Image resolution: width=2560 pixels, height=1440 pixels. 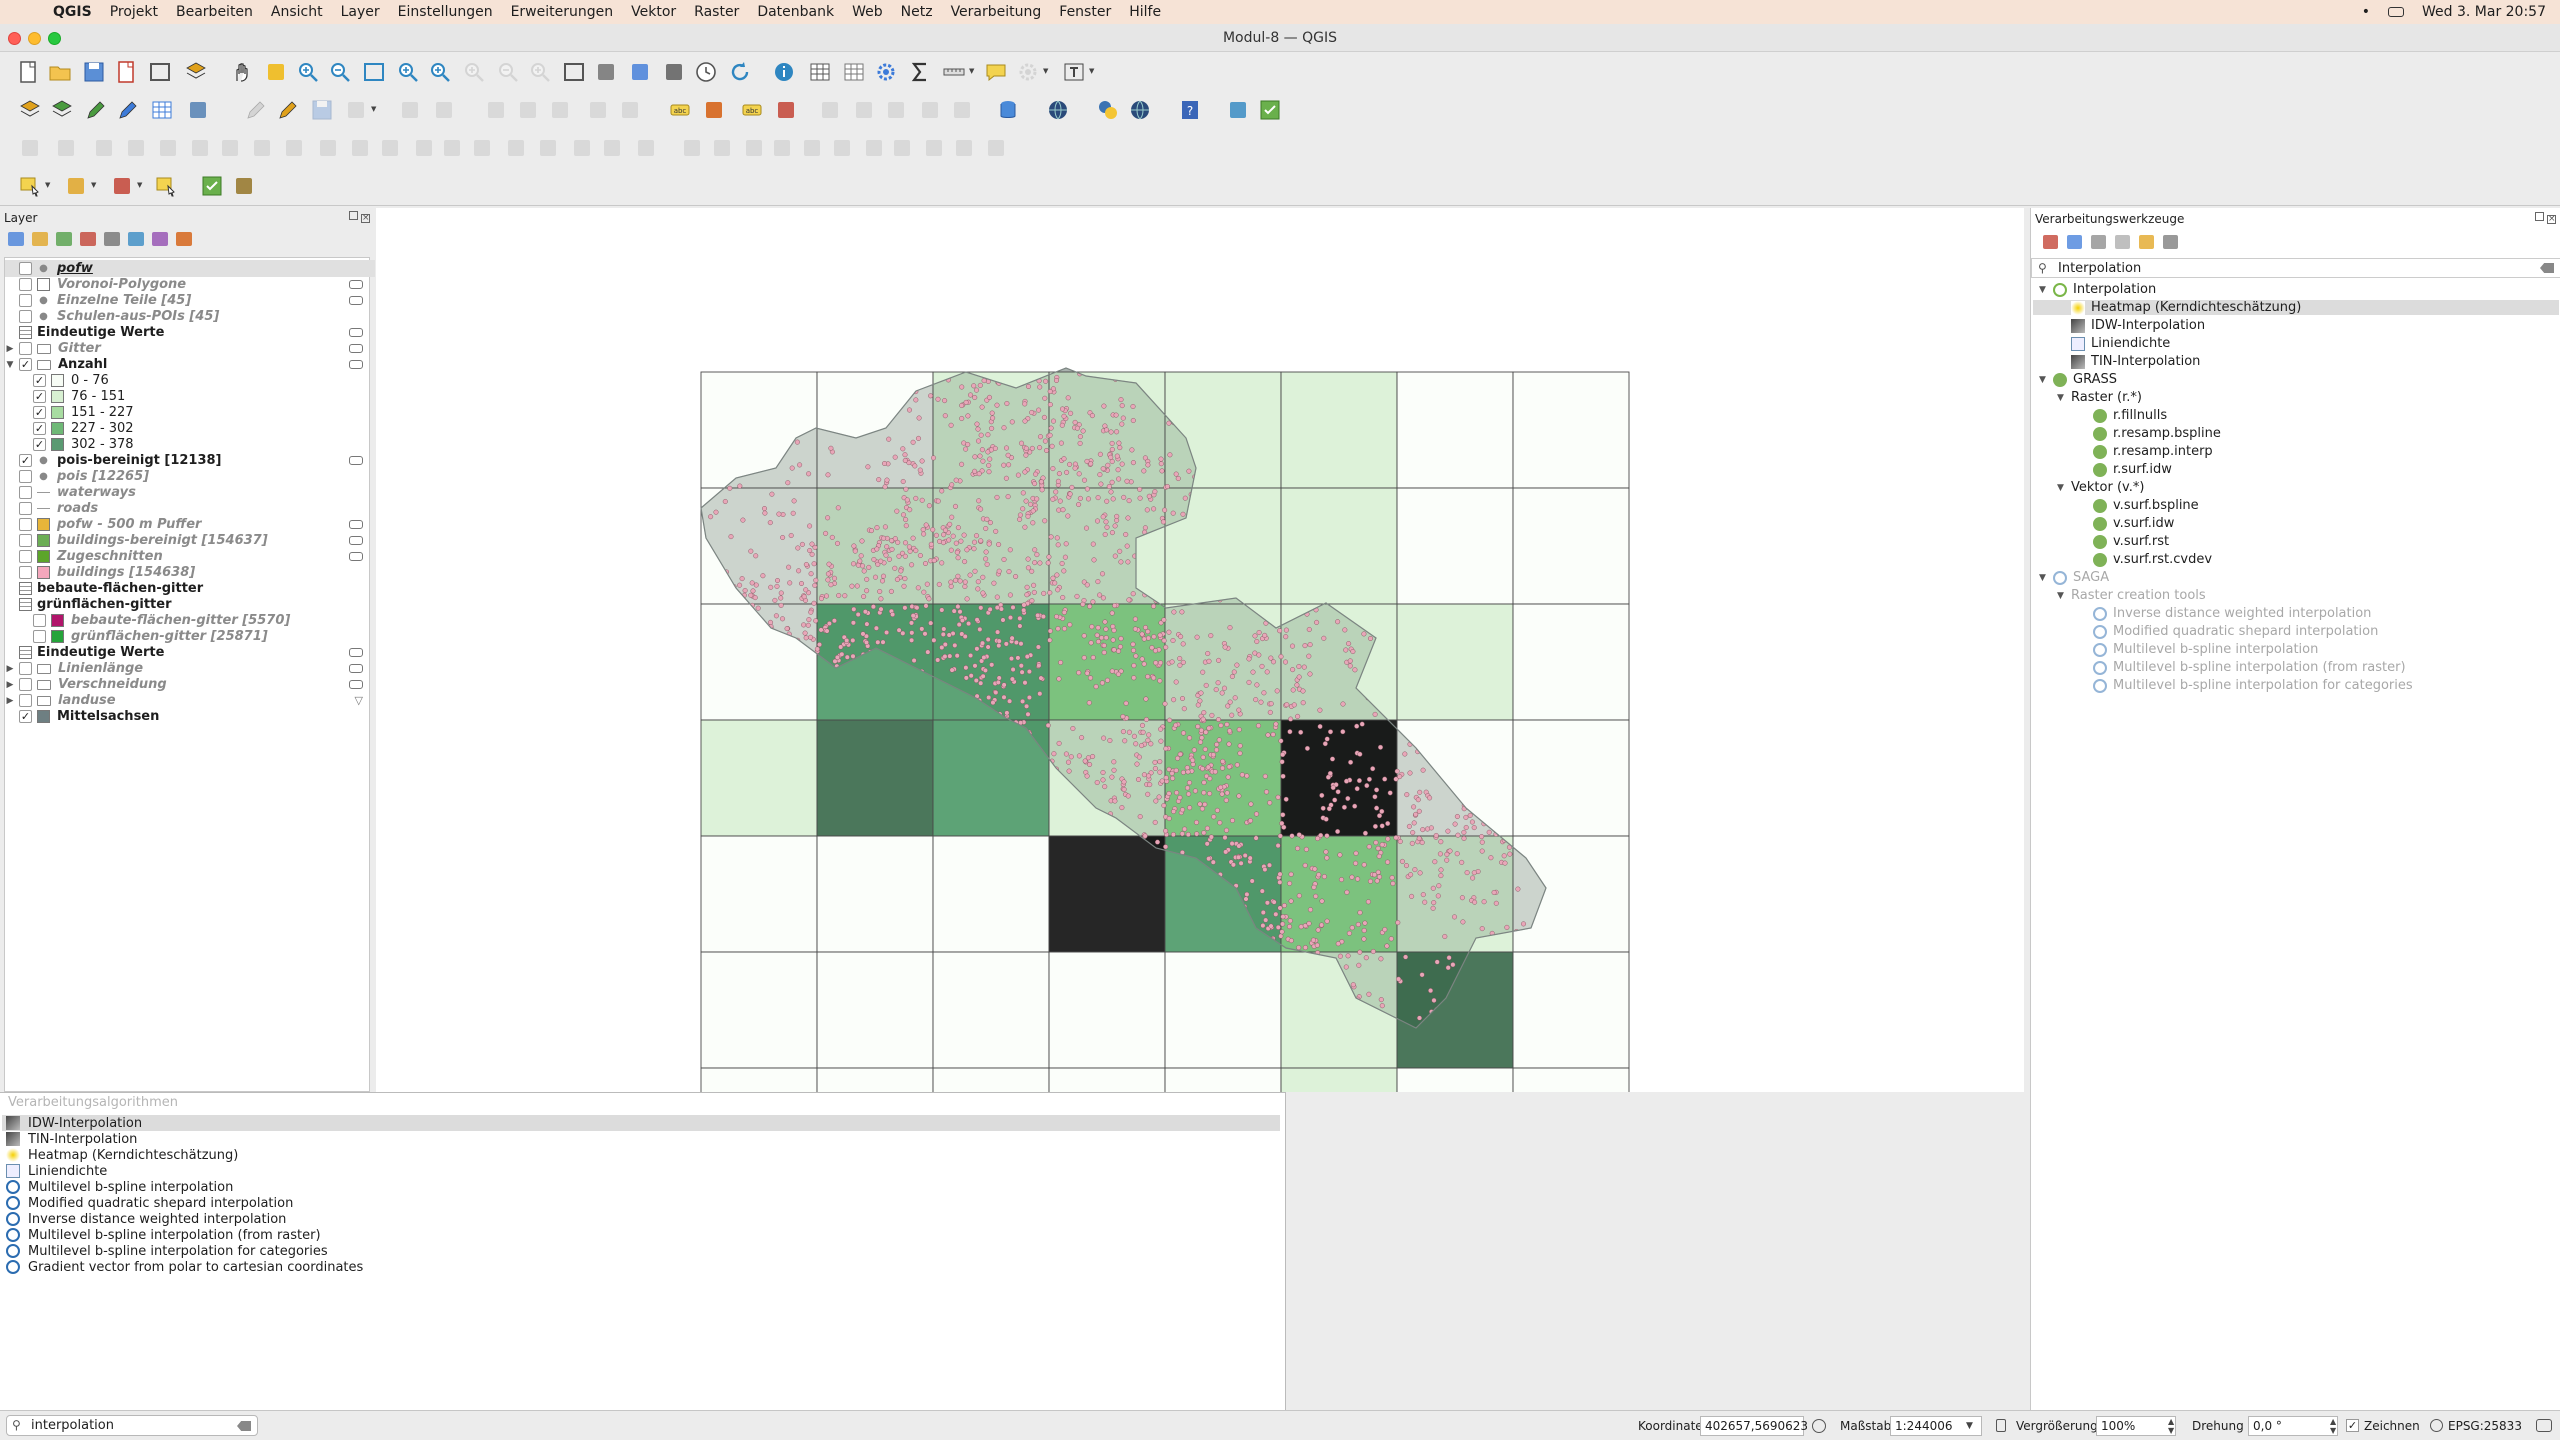 What do you see at coordinates (540, 72) in the screenshot?
I see `zoom-next-icon` at bounding box center [540, 72].